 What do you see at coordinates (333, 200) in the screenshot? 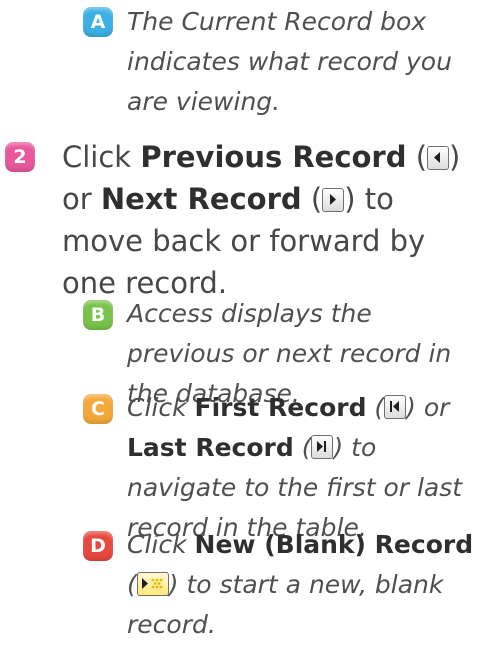
I see `next-record-icon` at bounding box center [333, 200].